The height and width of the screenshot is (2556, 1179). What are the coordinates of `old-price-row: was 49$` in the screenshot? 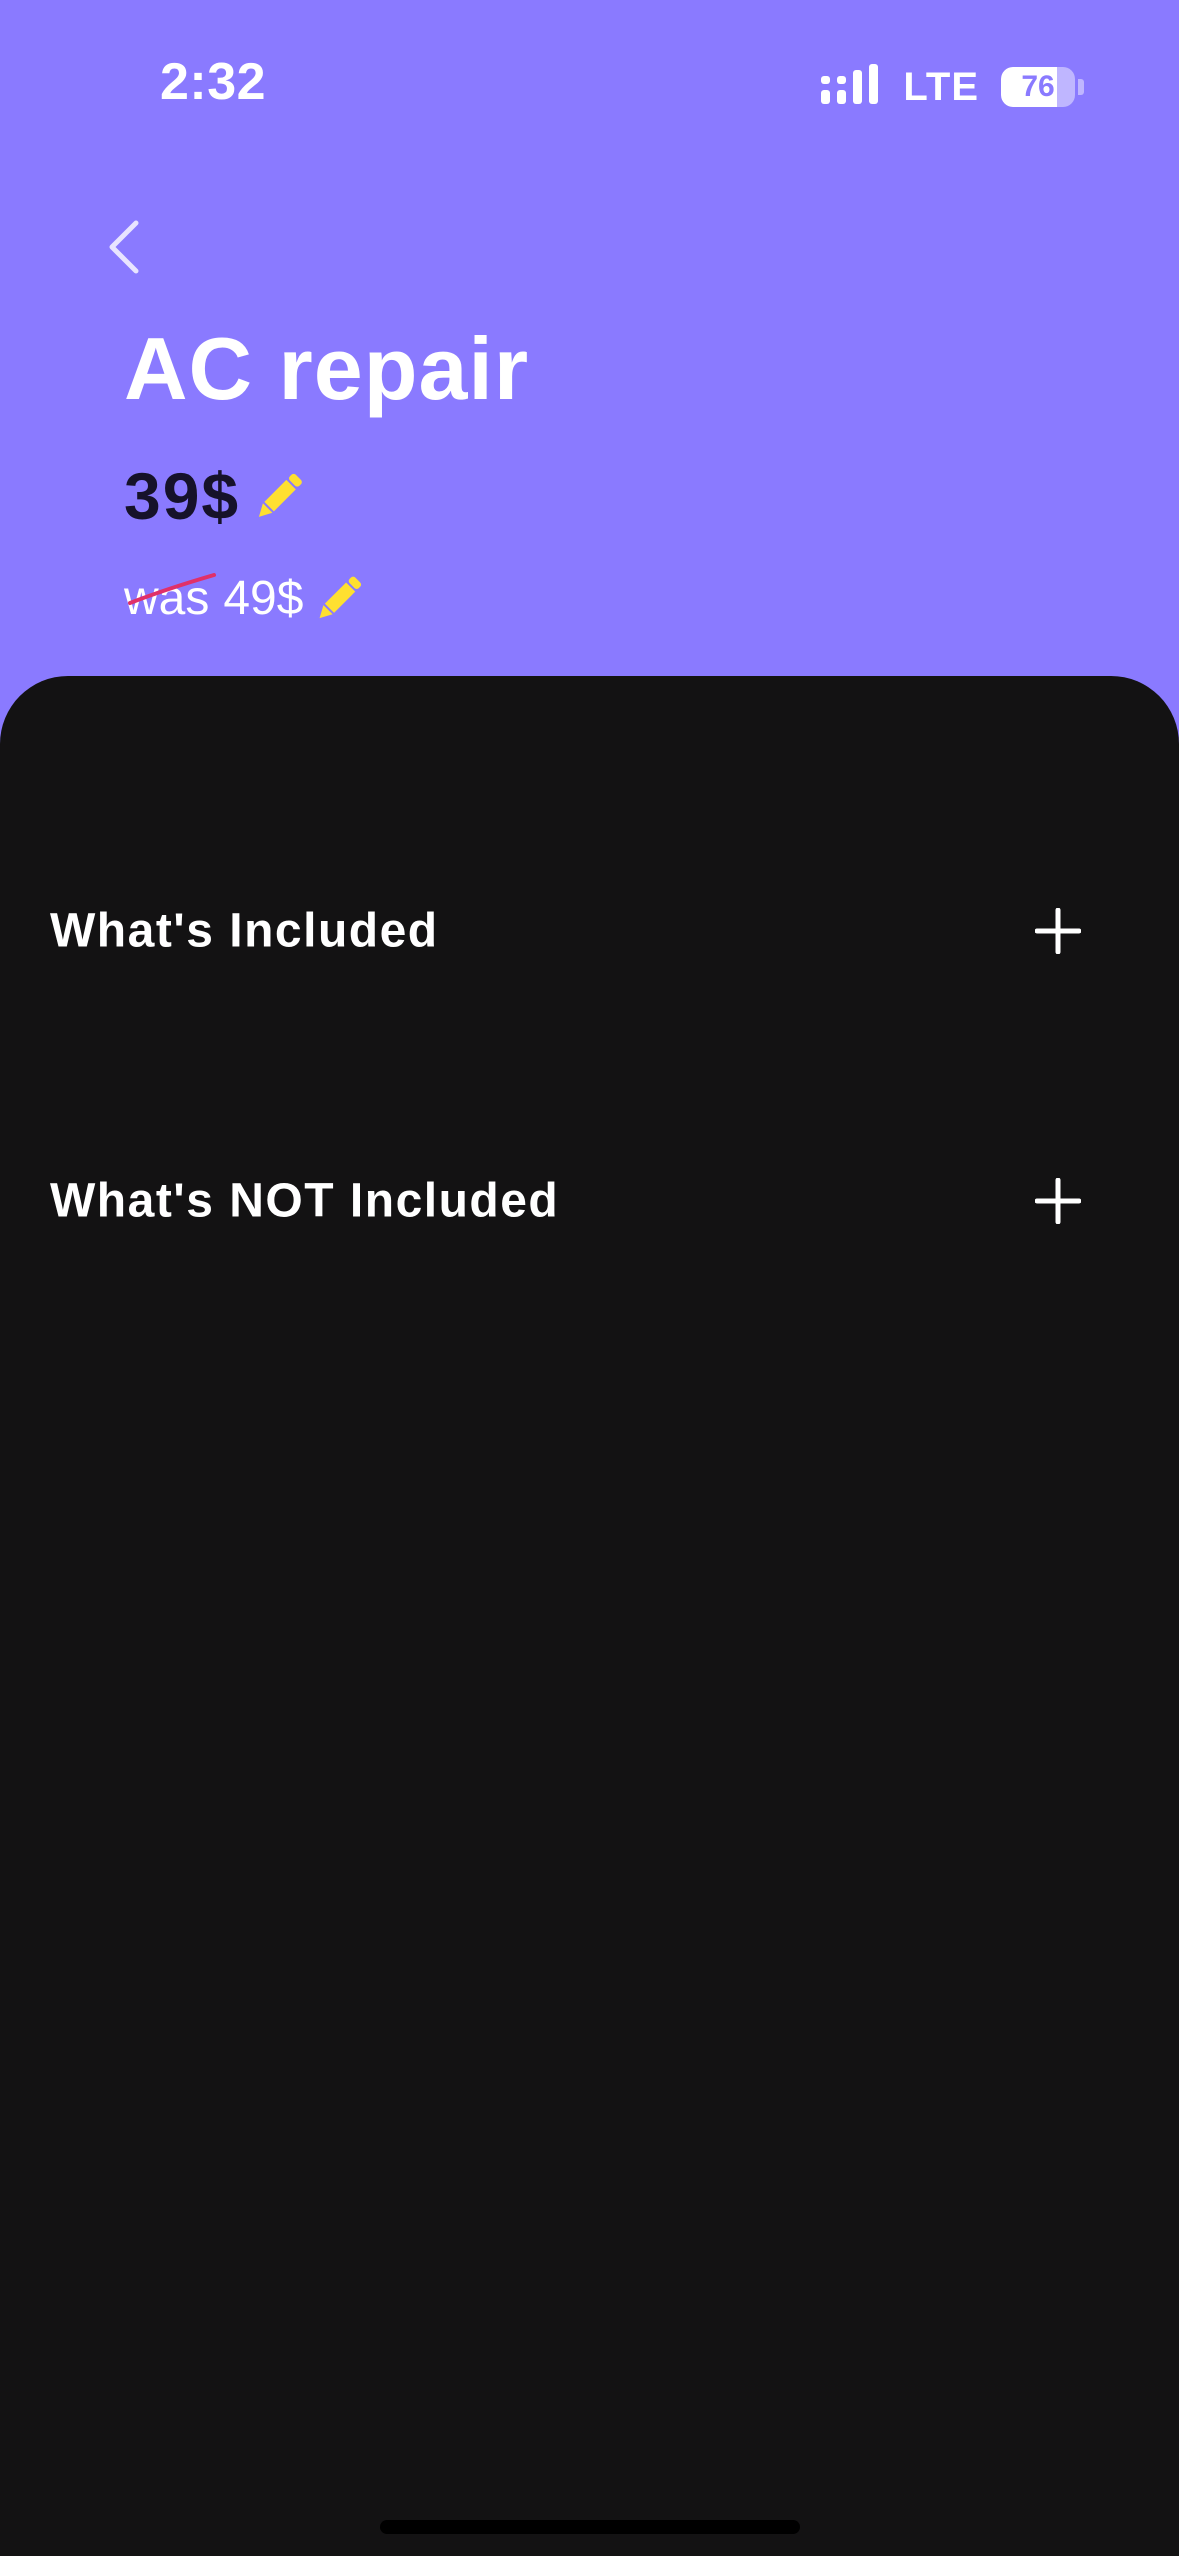 It's located at (246, 598).